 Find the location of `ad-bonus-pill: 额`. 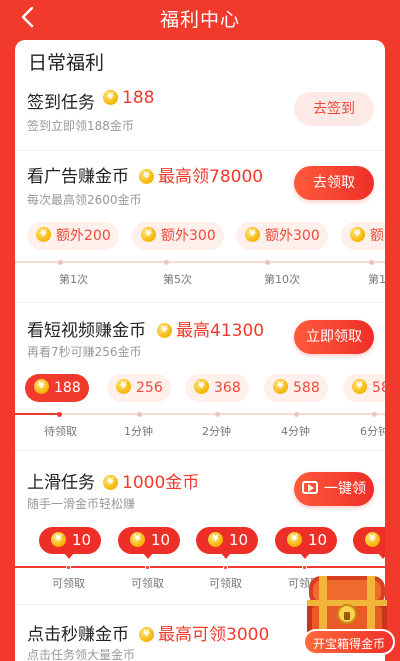

ad-bonus-pill: 额 is located at coordinates (363, 236).